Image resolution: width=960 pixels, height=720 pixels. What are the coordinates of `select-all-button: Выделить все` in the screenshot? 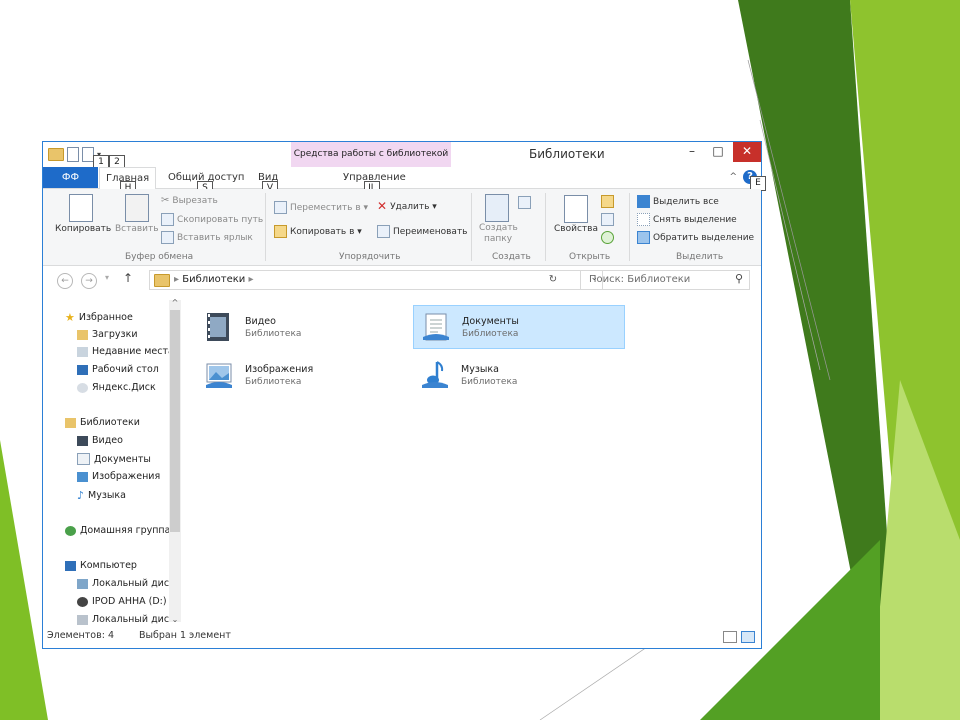 It's located at (678, 201).